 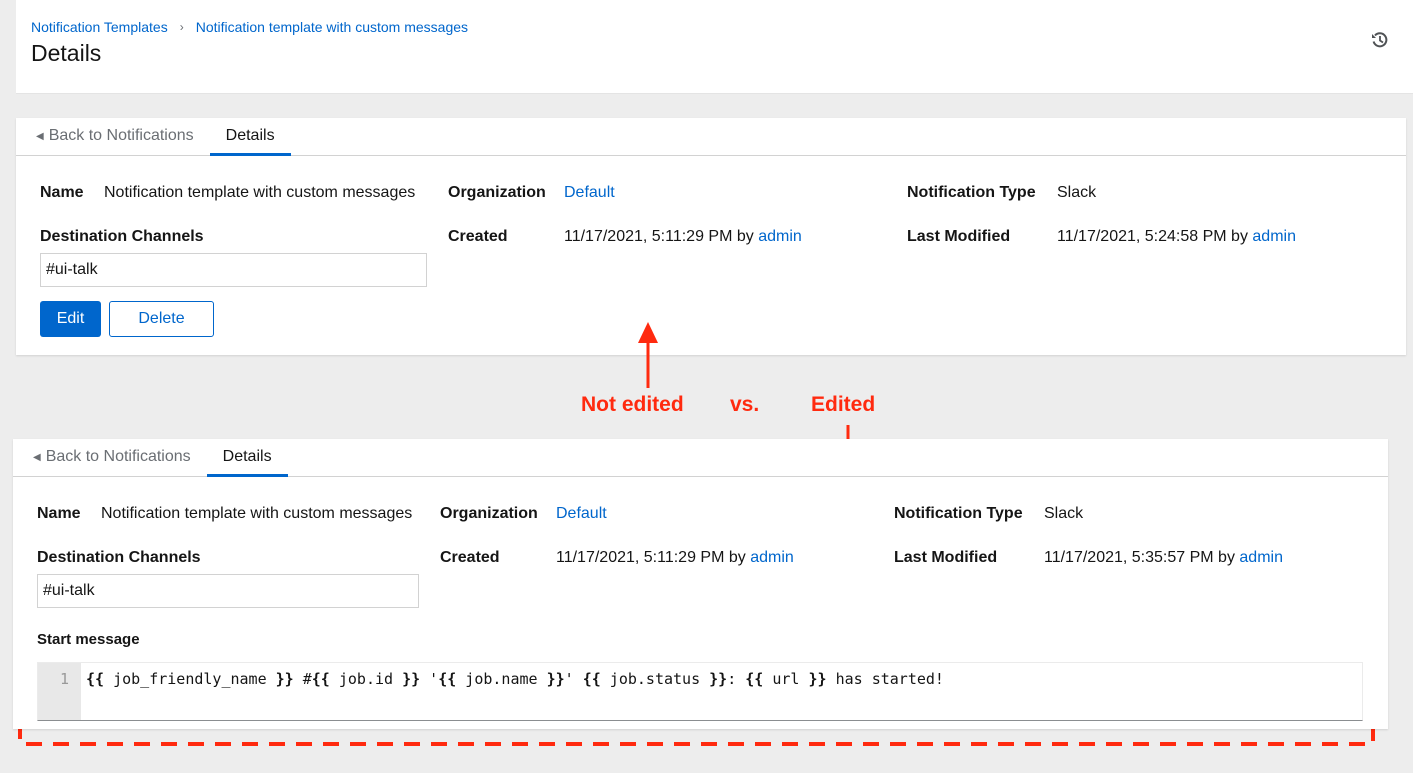 What do you see at coordinates (1142, 557) in the screenshot?
I see `last-modified-value: 11/17/2021, 5:35:57 PM by` at bounding box center [1142, 557].